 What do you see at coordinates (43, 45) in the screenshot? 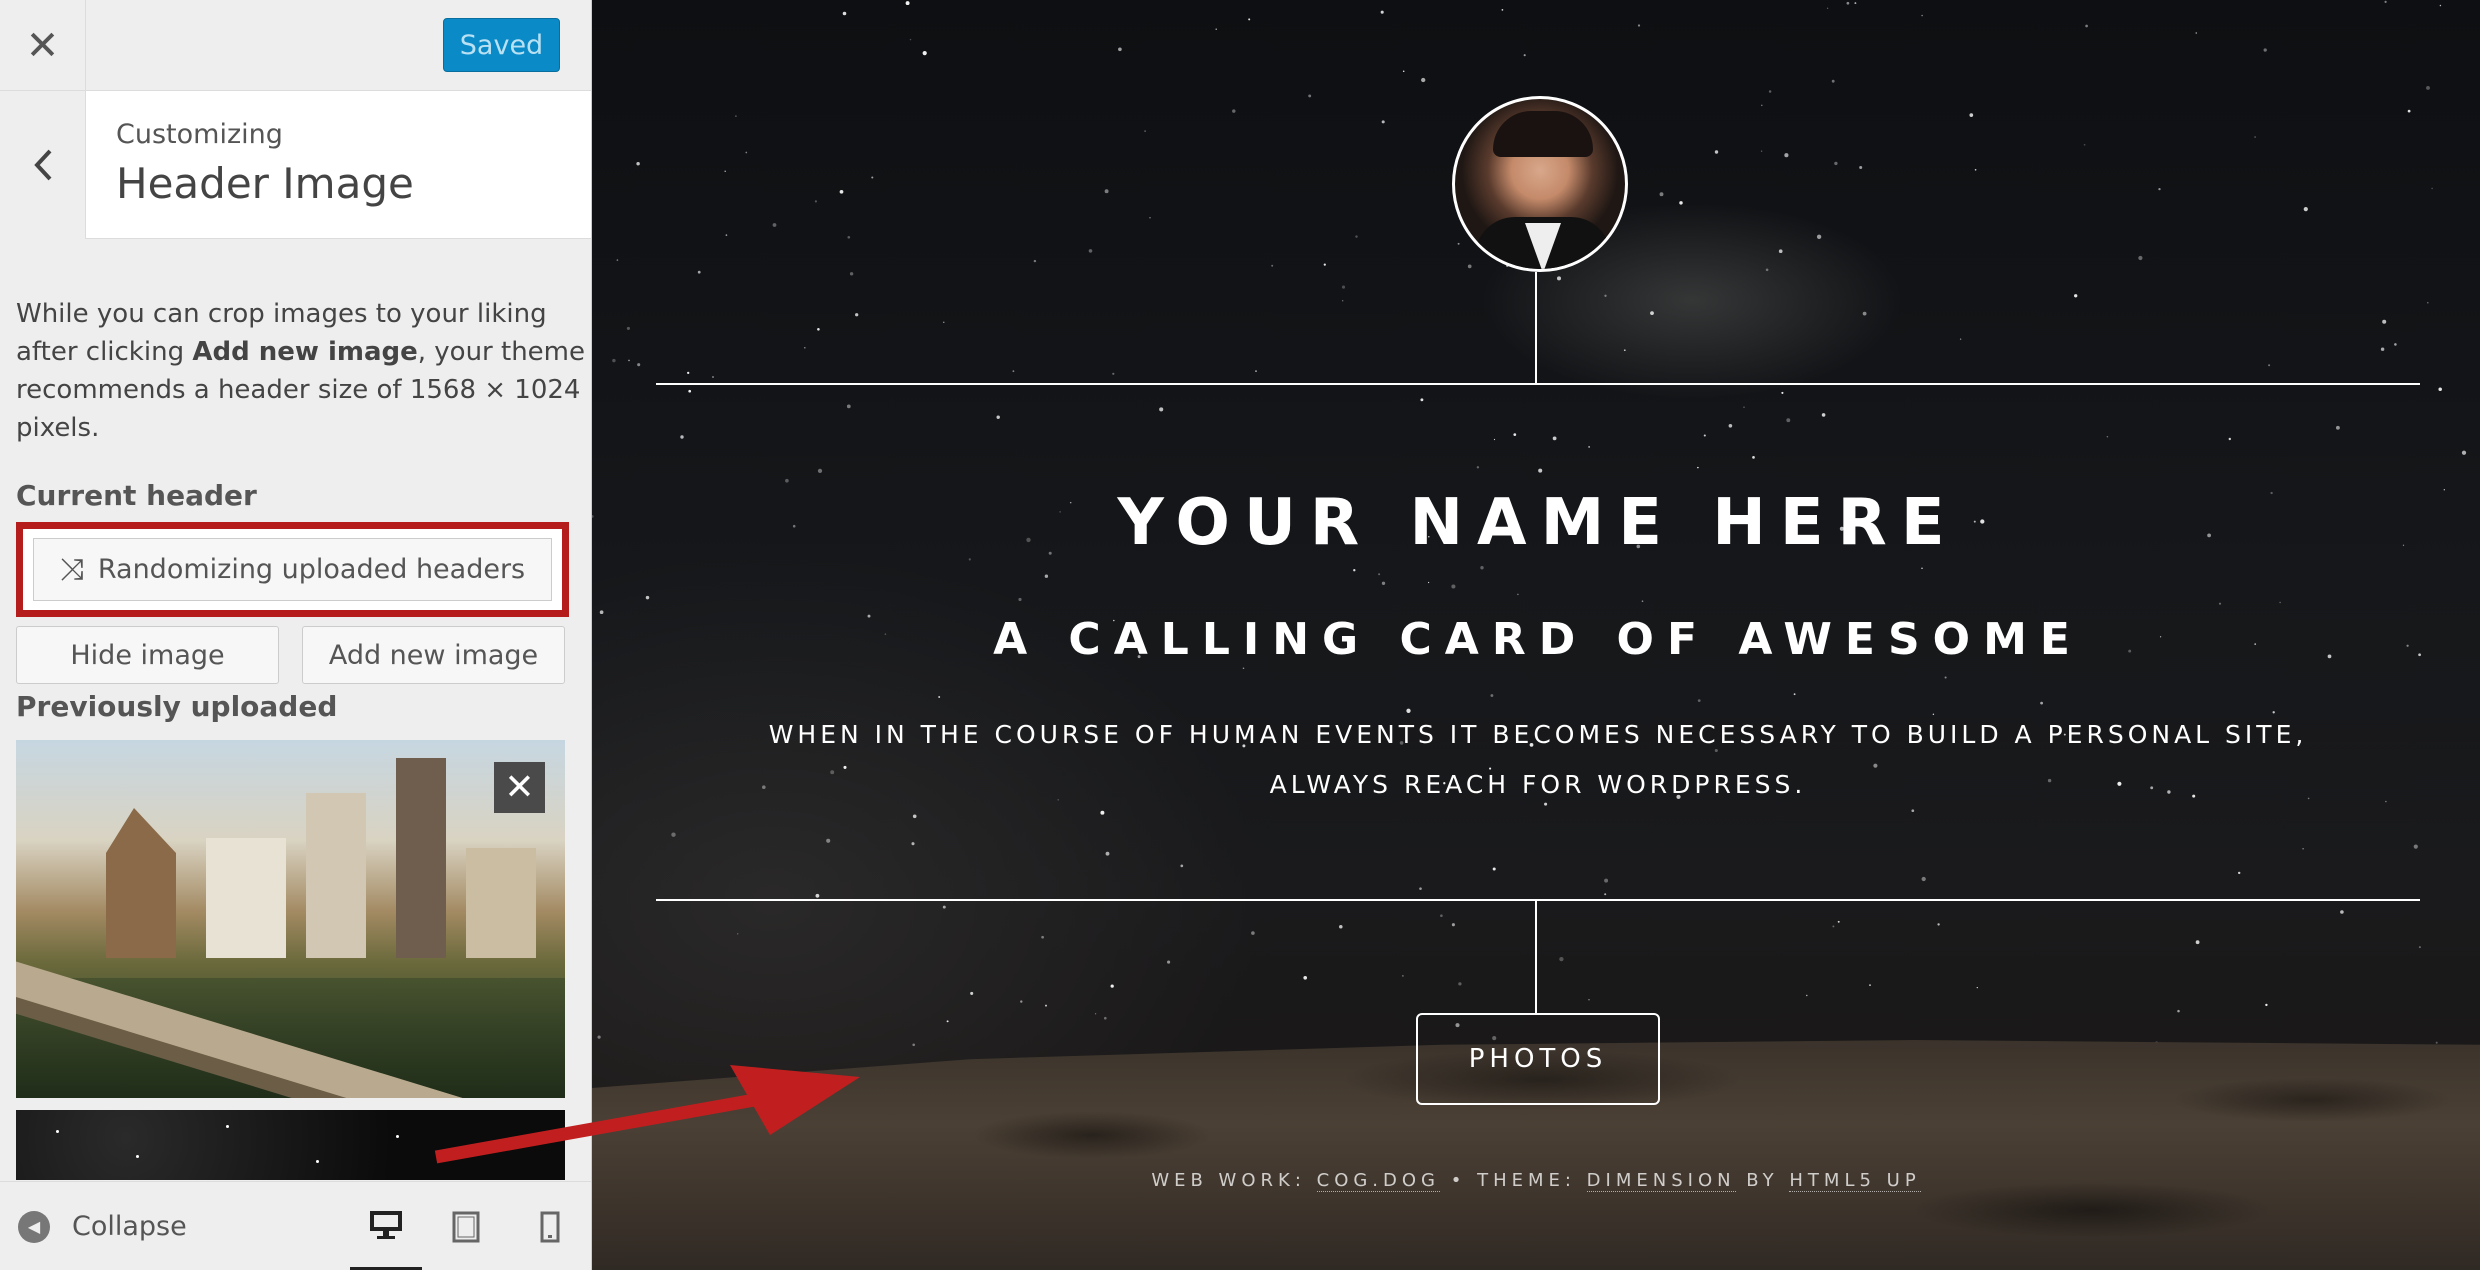
I see `close-customizer-button: ✕` at bounding box center [43, 45].